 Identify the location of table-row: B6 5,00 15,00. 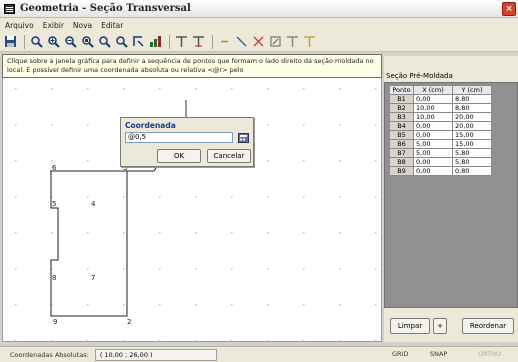
(440, 144).